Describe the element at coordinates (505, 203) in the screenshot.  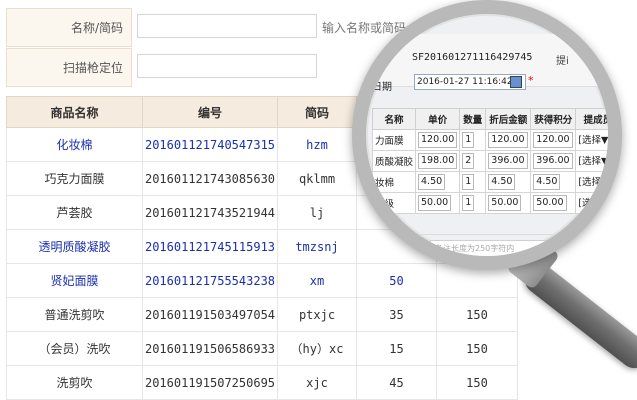
I see `amount-input: 50.00` at that location.